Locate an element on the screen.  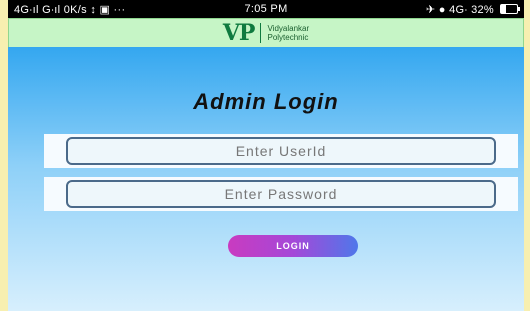
page-title: Admin Login is located at coordinates (266, 101).